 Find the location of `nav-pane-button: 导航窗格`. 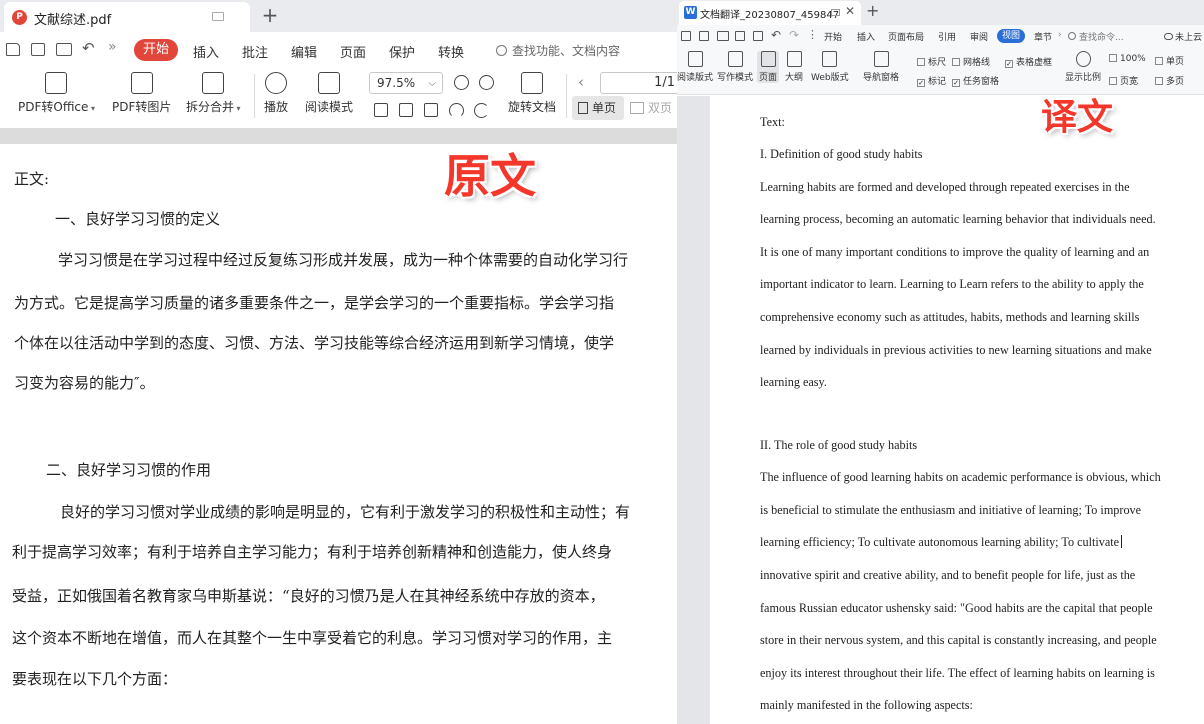

nav-pane-button: 导航窗格 is located at coordinates (881, 67).